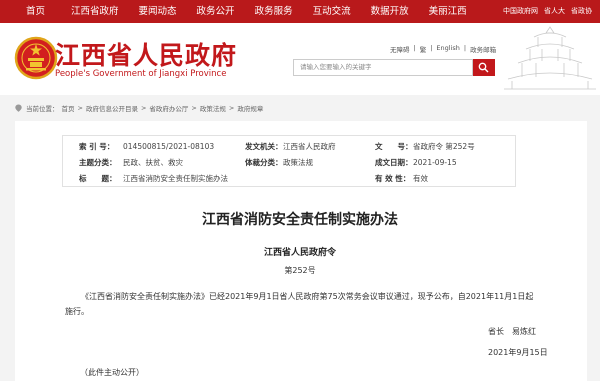 The width and height of the screenshot is (600, 381). I want to click on nav-item-home: 首页, so click(30, 11).